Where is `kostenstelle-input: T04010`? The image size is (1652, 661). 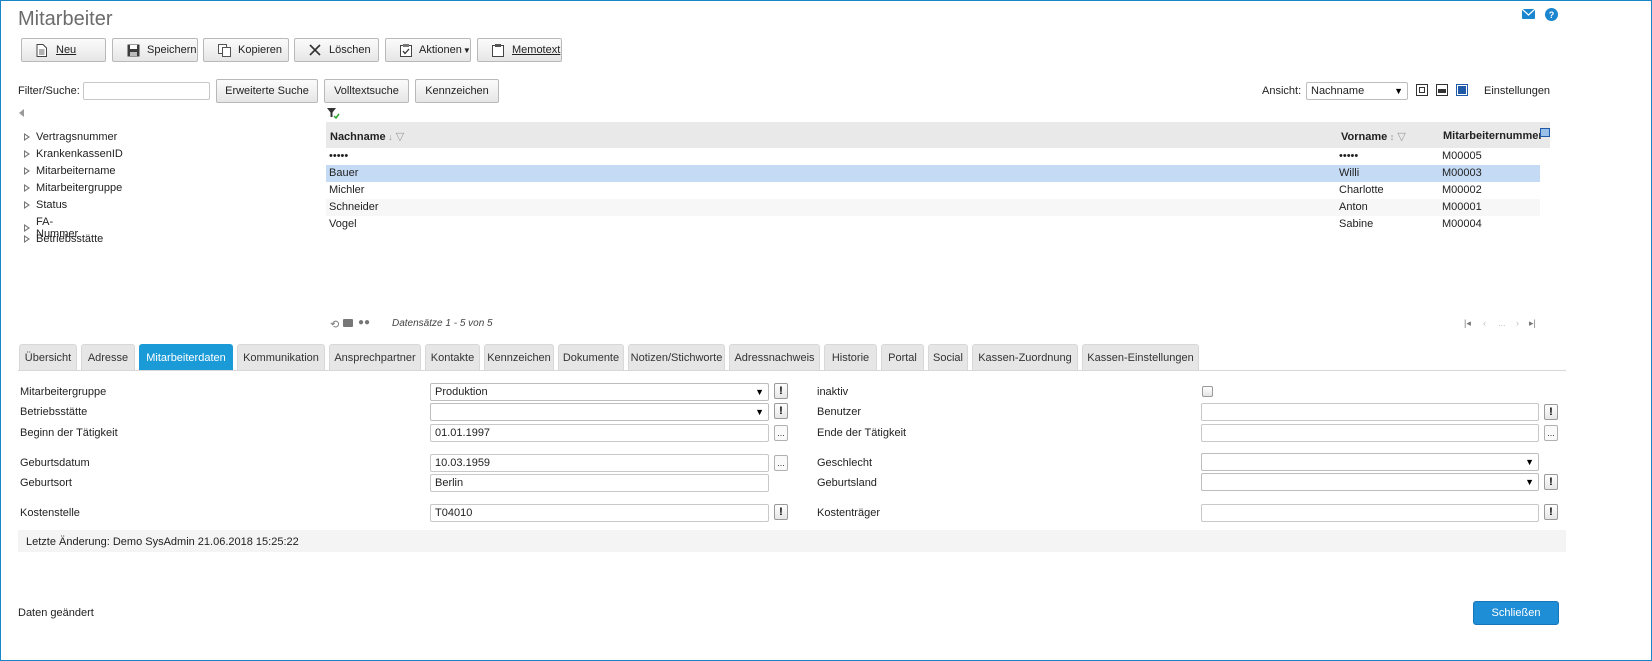 kostenstelle-input: T04010 is located at coordinates (599, 513).